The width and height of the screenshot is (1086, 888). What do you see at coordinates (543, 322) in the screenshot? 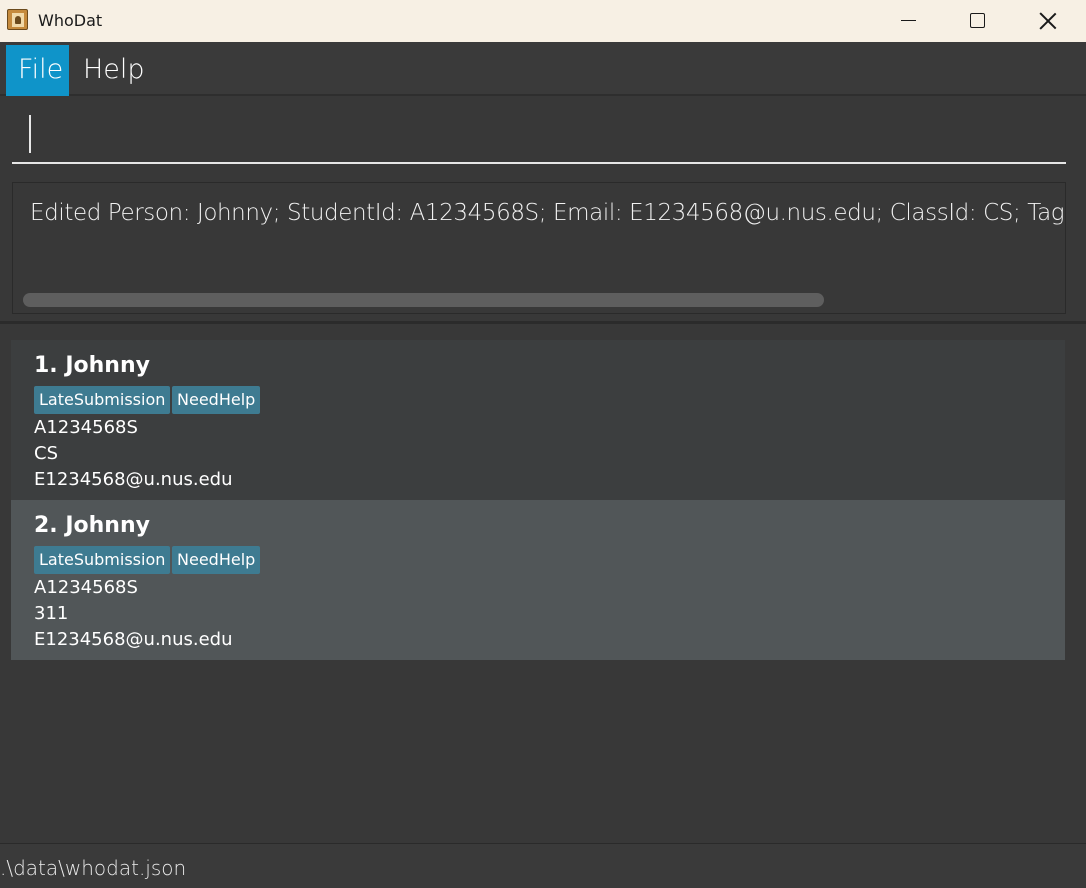
I see `divider` at bounding box center [543, 322].